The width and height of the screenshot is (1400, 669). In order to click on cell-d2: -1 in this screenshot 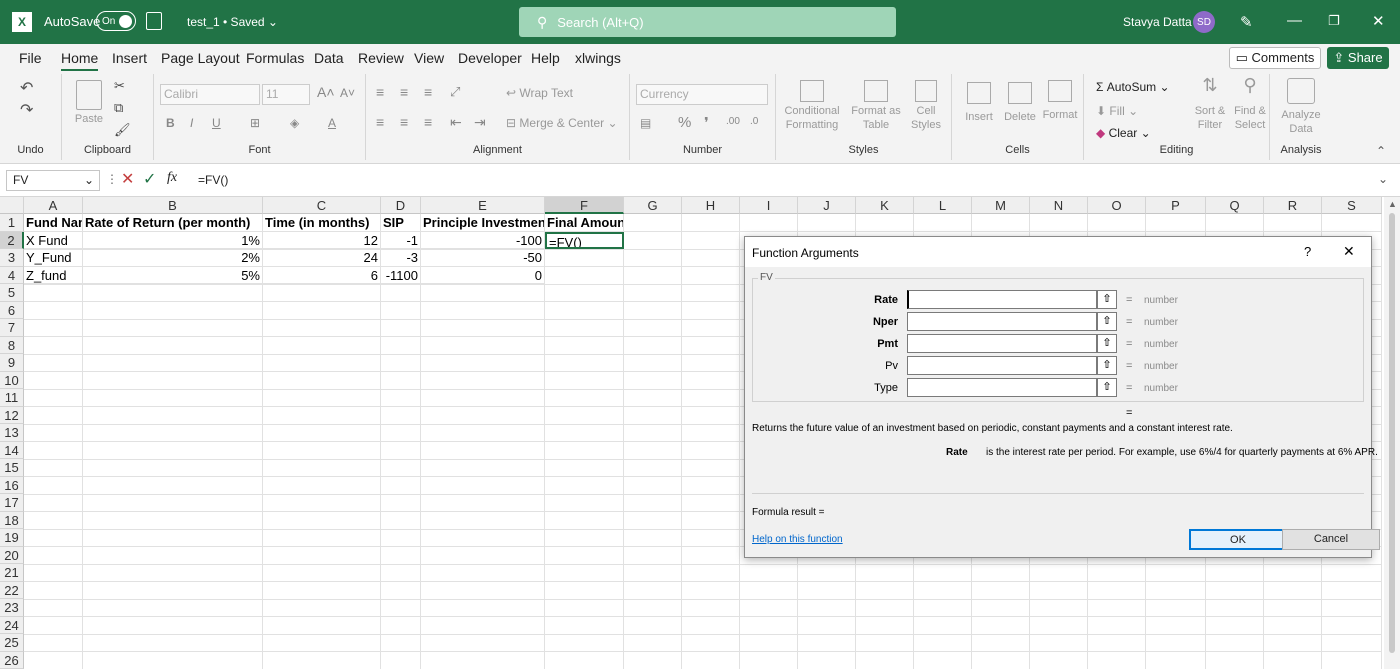, I will do `click(401, 240)`.